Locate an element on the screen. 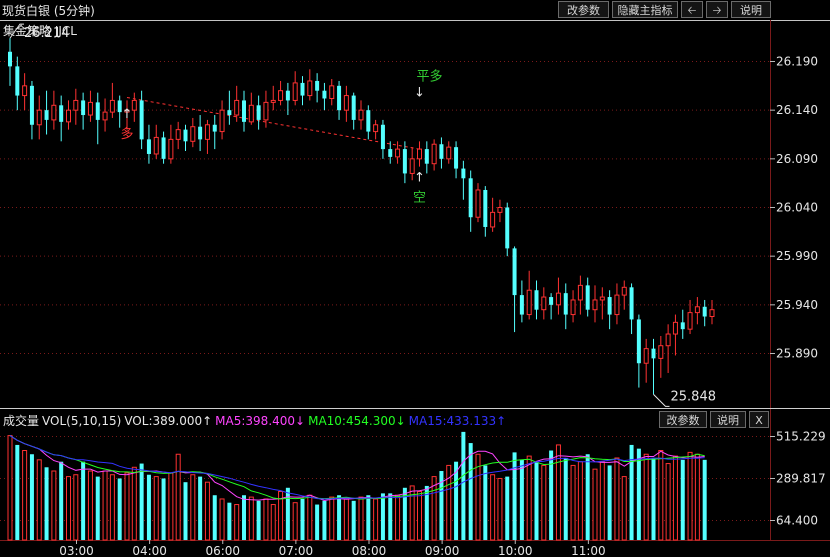 The width and height of the screenshot is (830, 557). volume-params-button: 改参数 is located at coordinates (683, 419).